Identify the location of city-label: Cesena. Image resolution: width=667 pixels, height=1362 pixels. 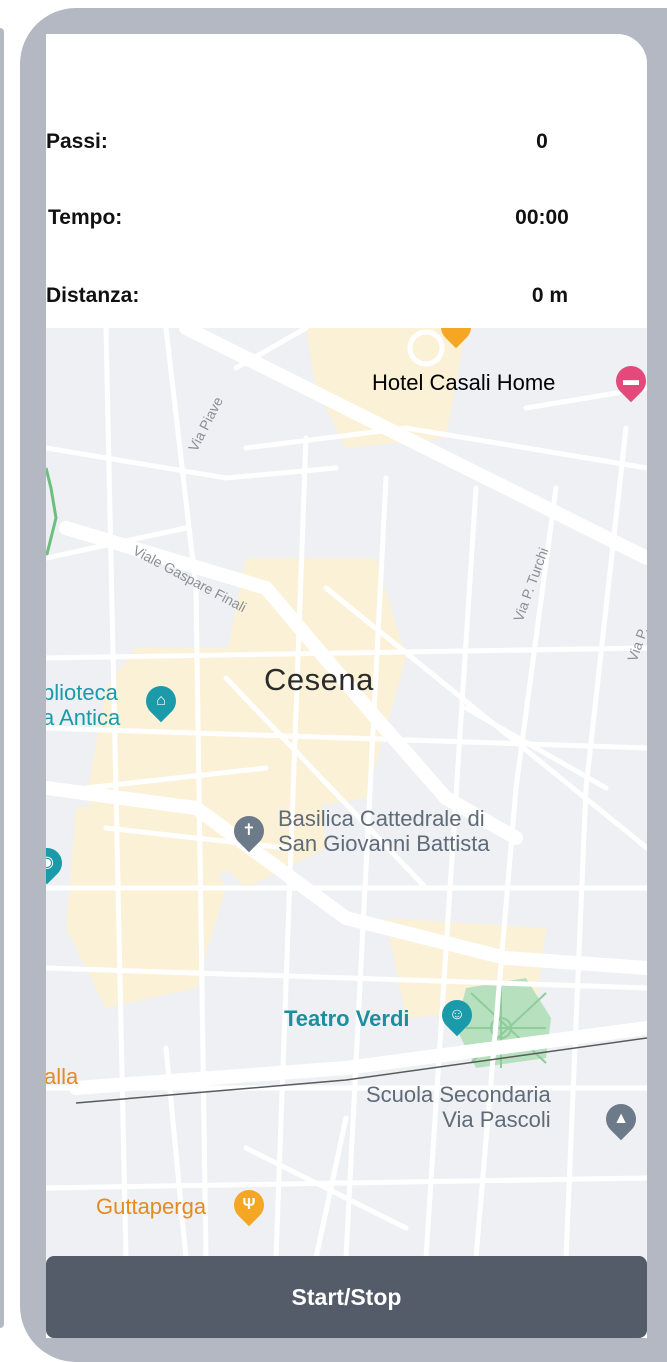
(319, 679).